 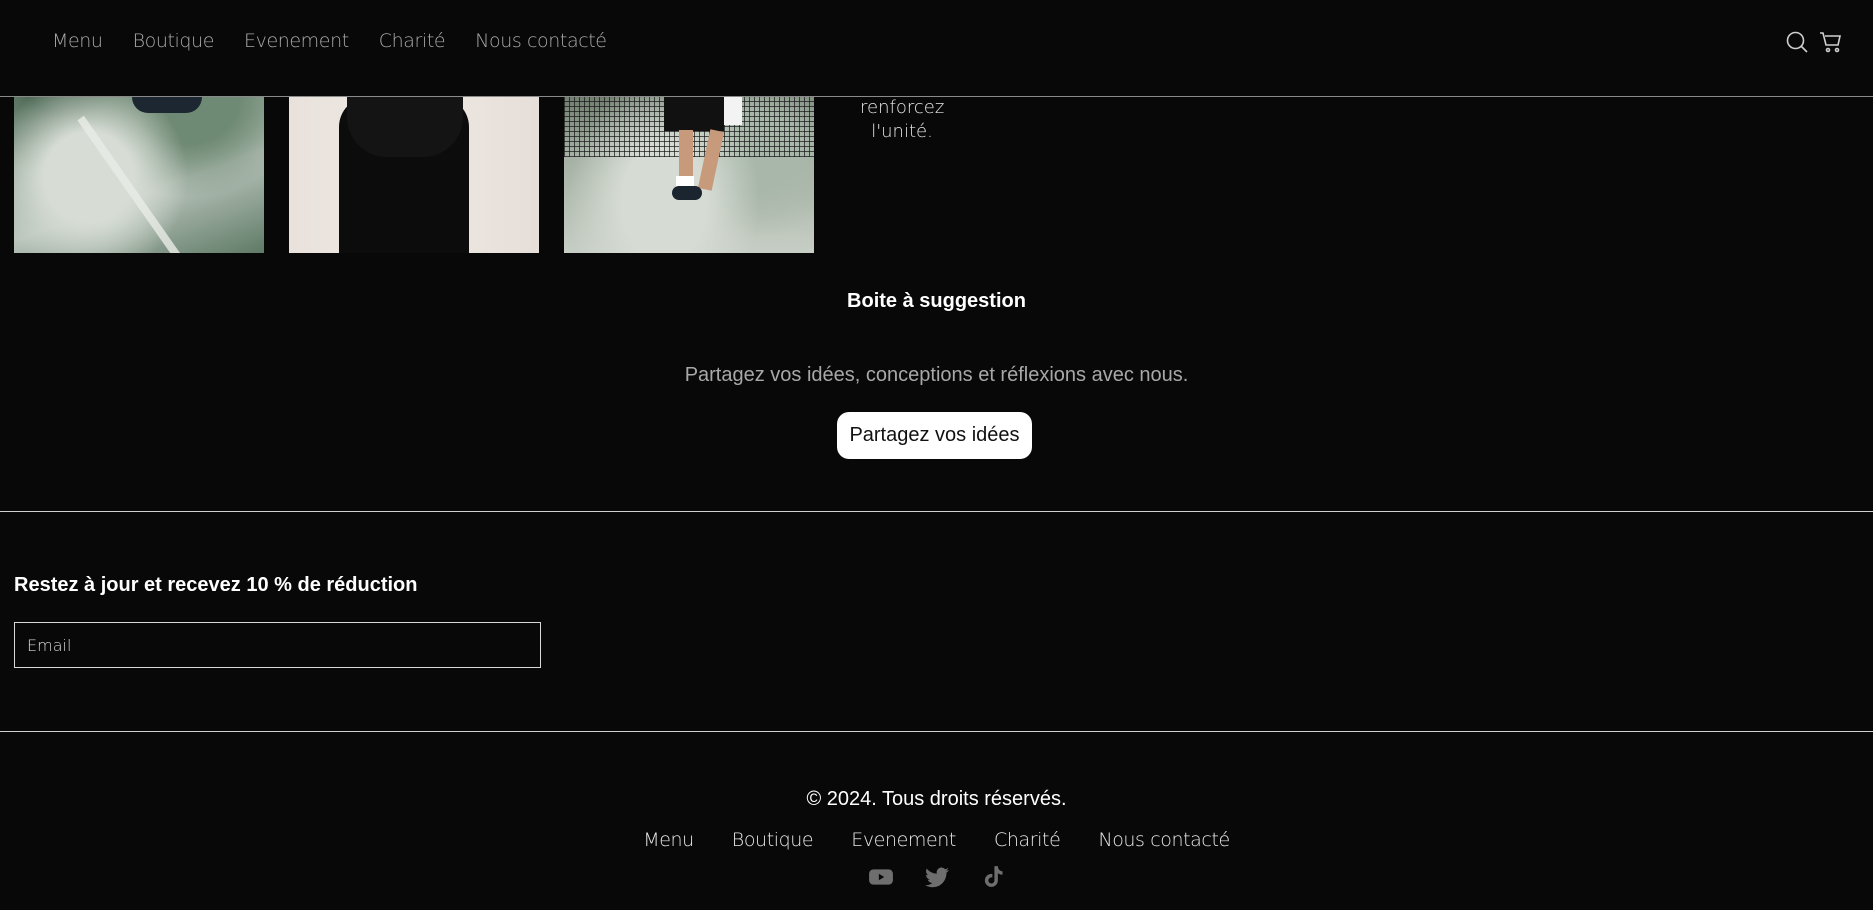 I want to click on copyright-text: © 2024. Tous droits réservés., so click(x=936, y=799).